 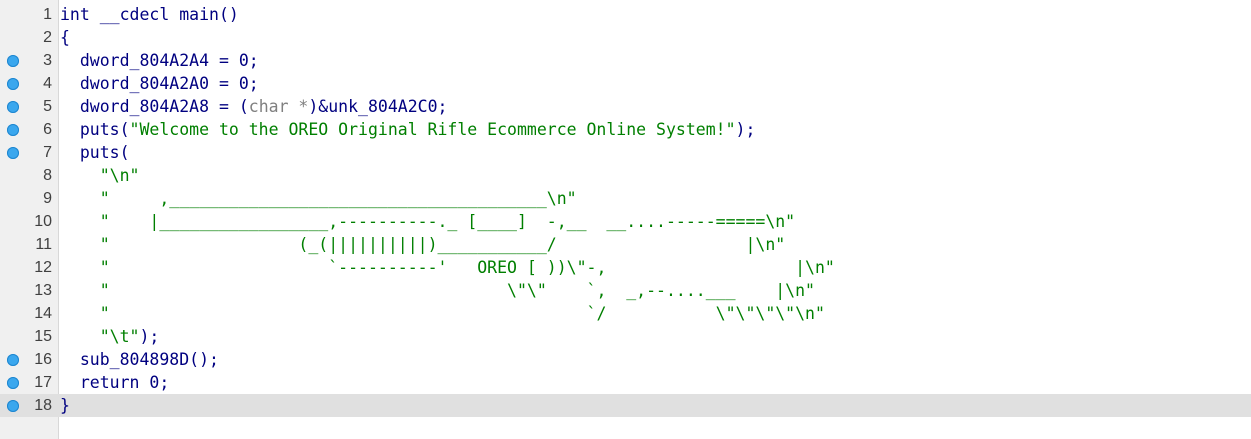 I want to click on code-text: " \"\" `, _,--....___ |\n", so click(x=437, y=290).